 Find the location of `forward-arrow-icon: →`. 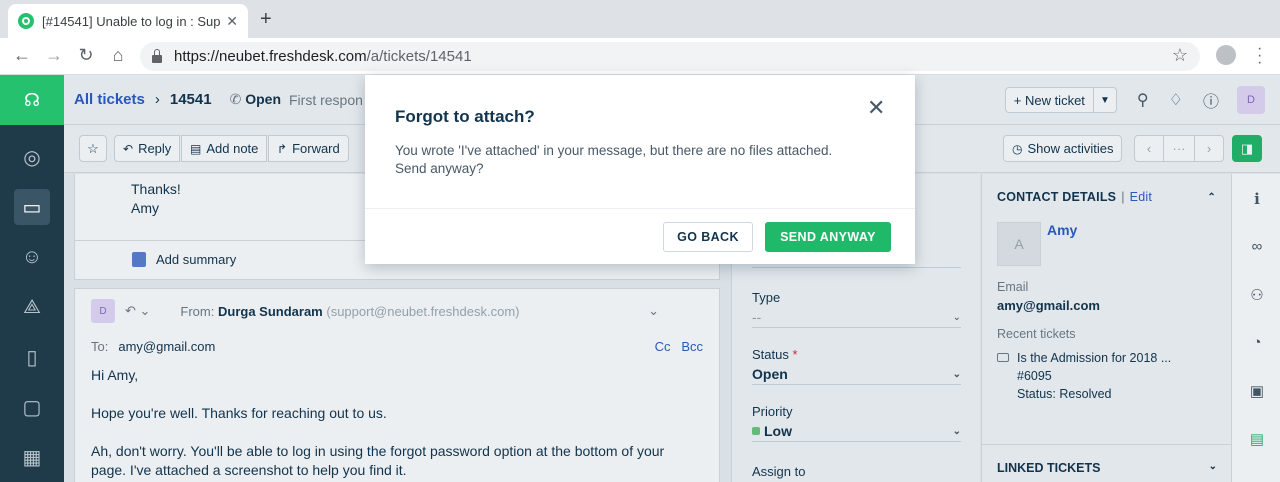

forward-arrow-icon: → is located at coordinates (54, 55).